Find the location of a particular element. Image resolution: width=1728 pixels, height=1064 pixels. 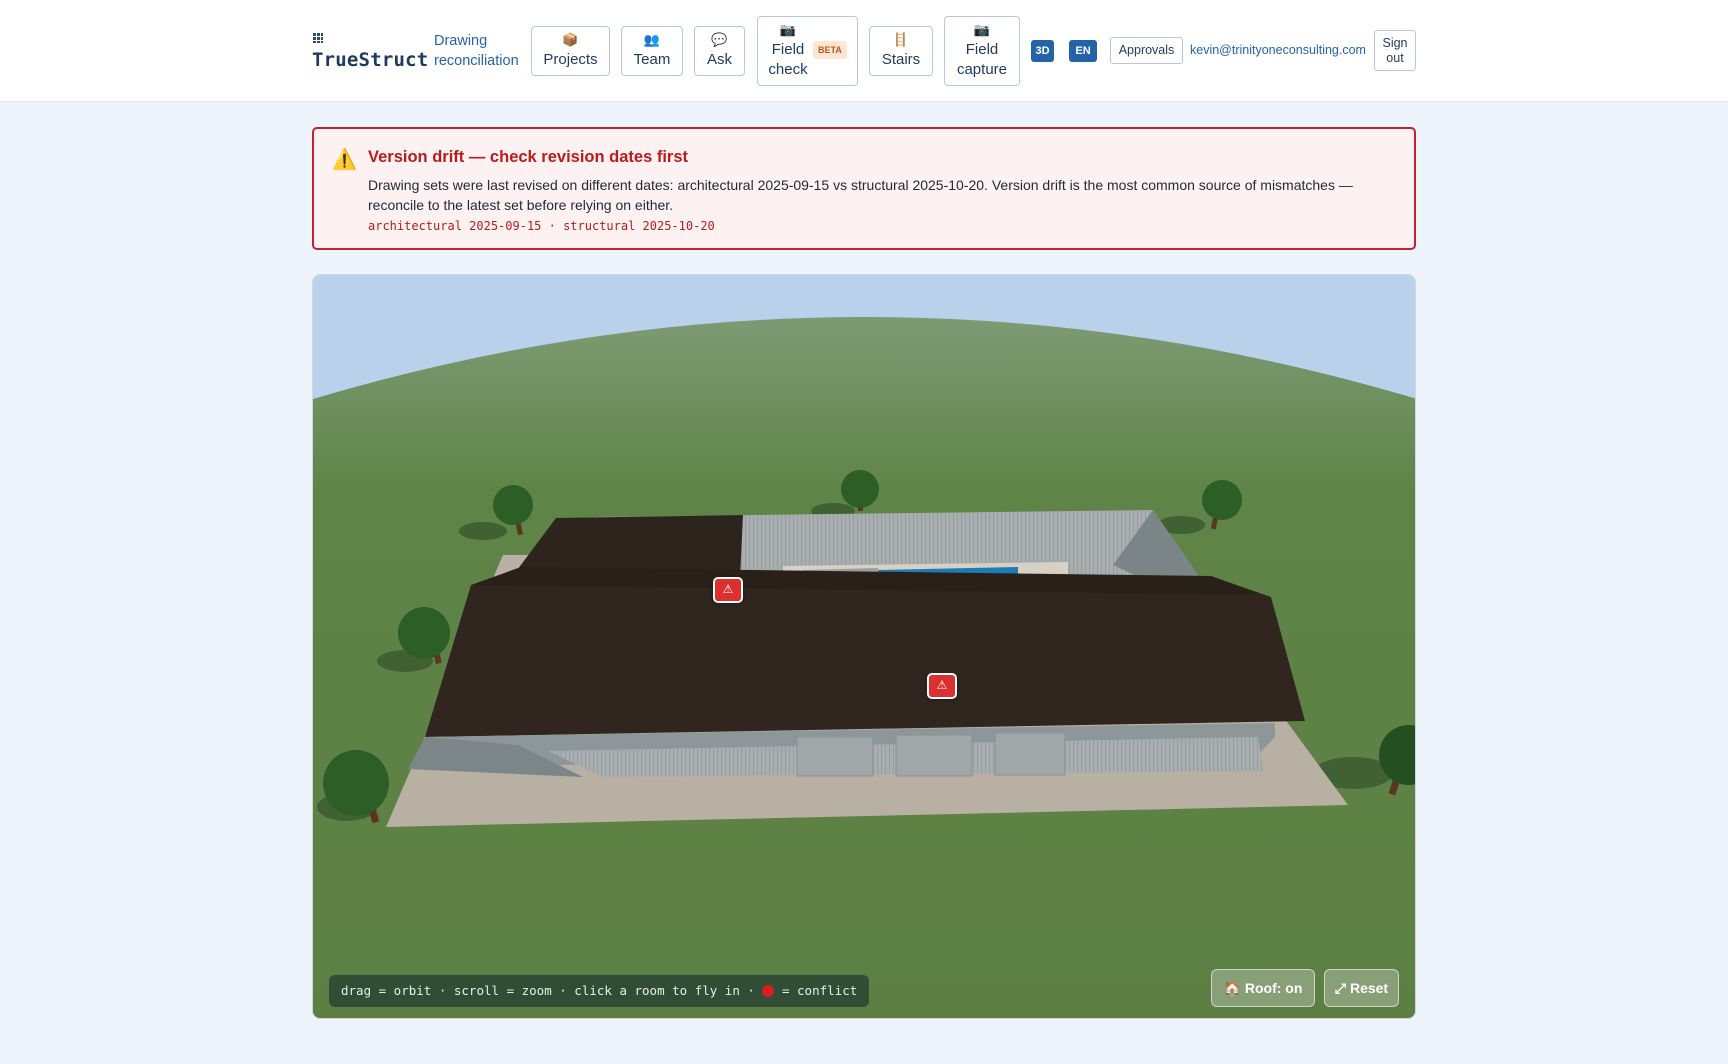

nav-team-button: 👥 Team is located at coordinates (652, 51).